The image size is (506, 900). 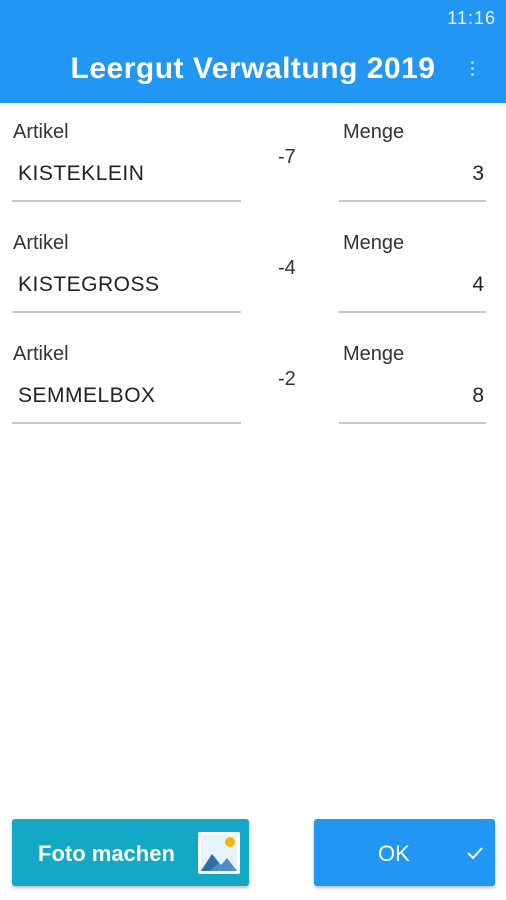 I want to click on ok-button: OK, so click(x=404, y=852).